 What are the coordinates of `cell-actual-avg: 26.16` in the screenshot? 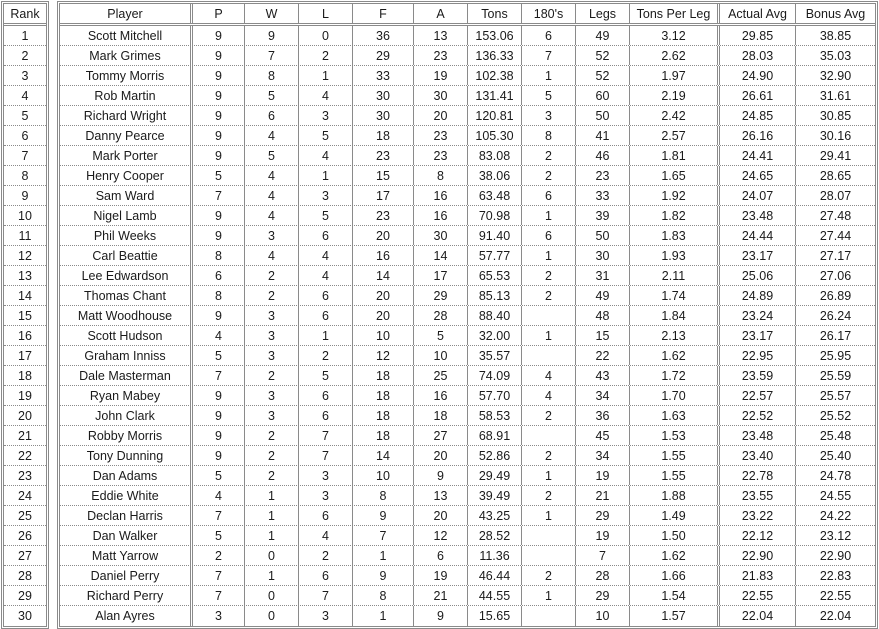 It's located at (758, 135).